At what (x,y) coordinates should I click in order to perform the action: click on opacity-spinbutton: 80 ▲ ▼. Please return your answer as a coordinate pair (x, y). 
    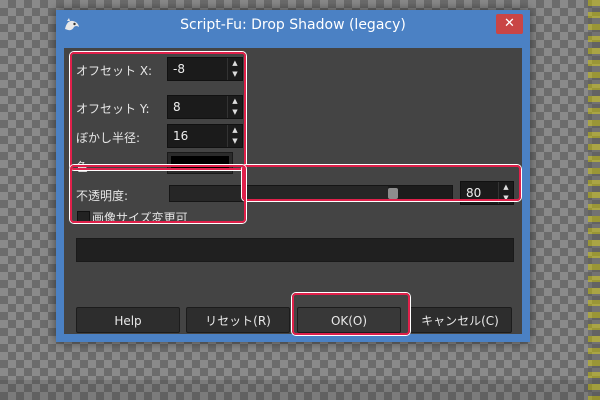
    Looking at the image, I should click on (487, 193).